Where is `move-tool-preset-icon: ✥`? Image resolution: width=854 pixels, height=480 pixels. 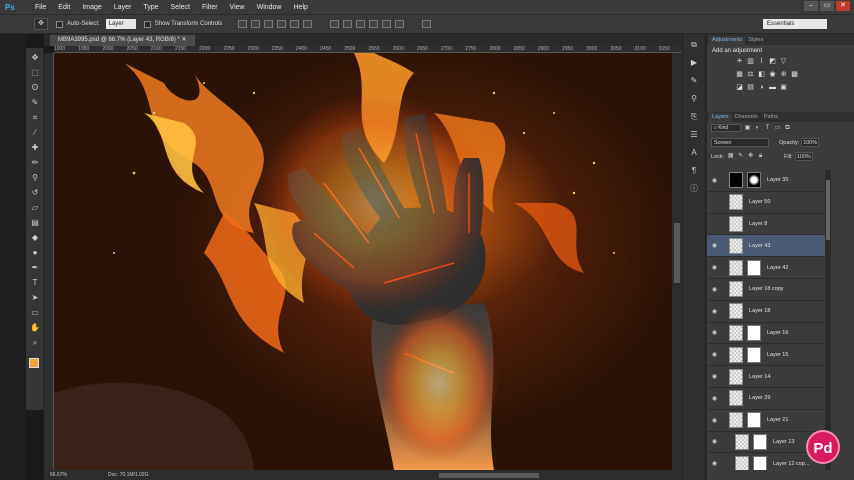 move-tool-preset-icon: ✥ is located at coordinates (41, 24).